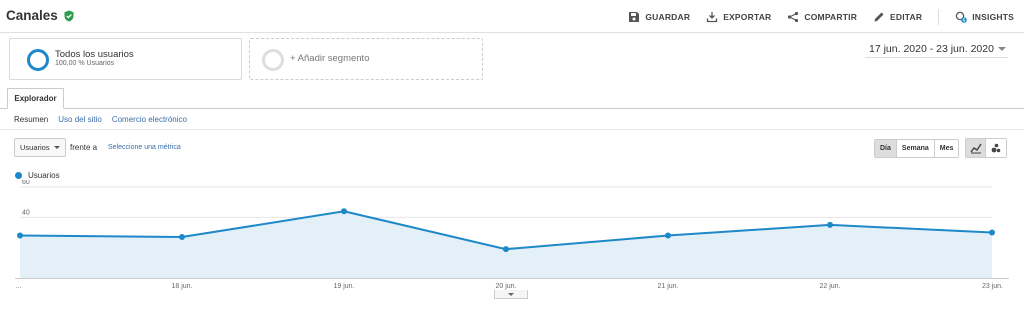  I want to click on period-toggle: Día Semana Mes, so click(917, 148).